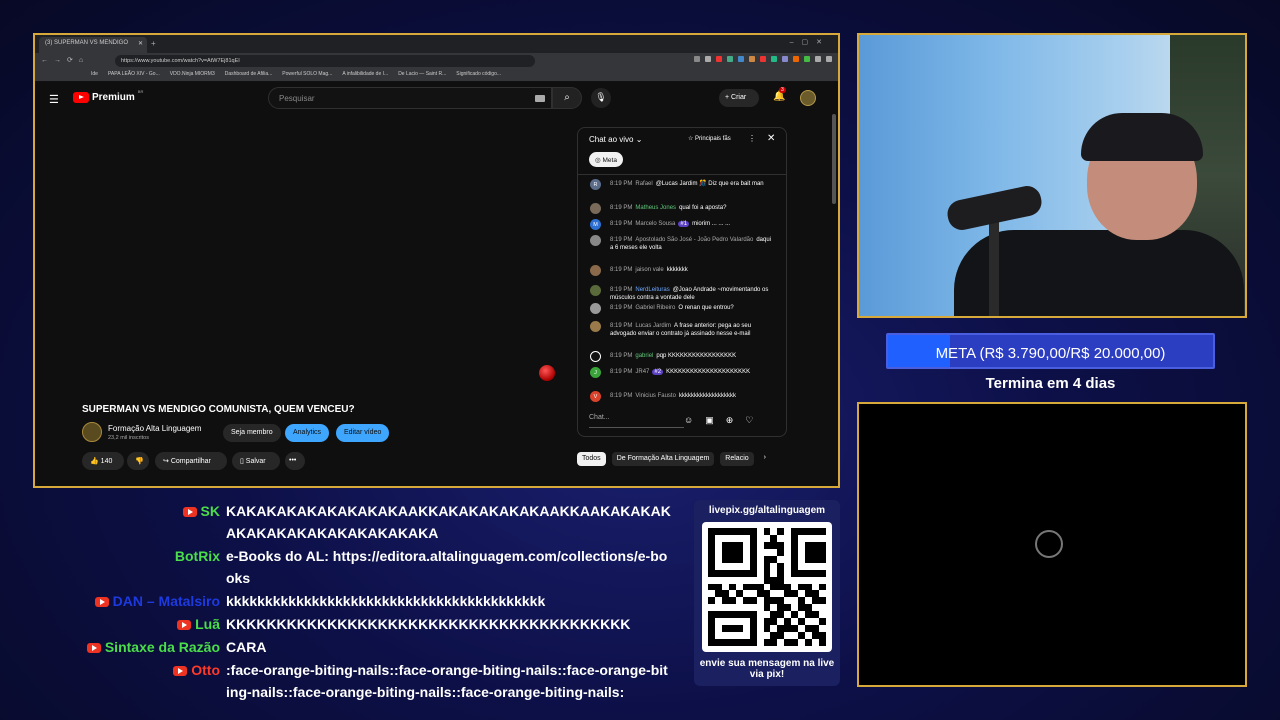  What do you see at coordinates (834, 159) in the screenshot?
I see `page-scrollbar` at bounding box center [834, 159].